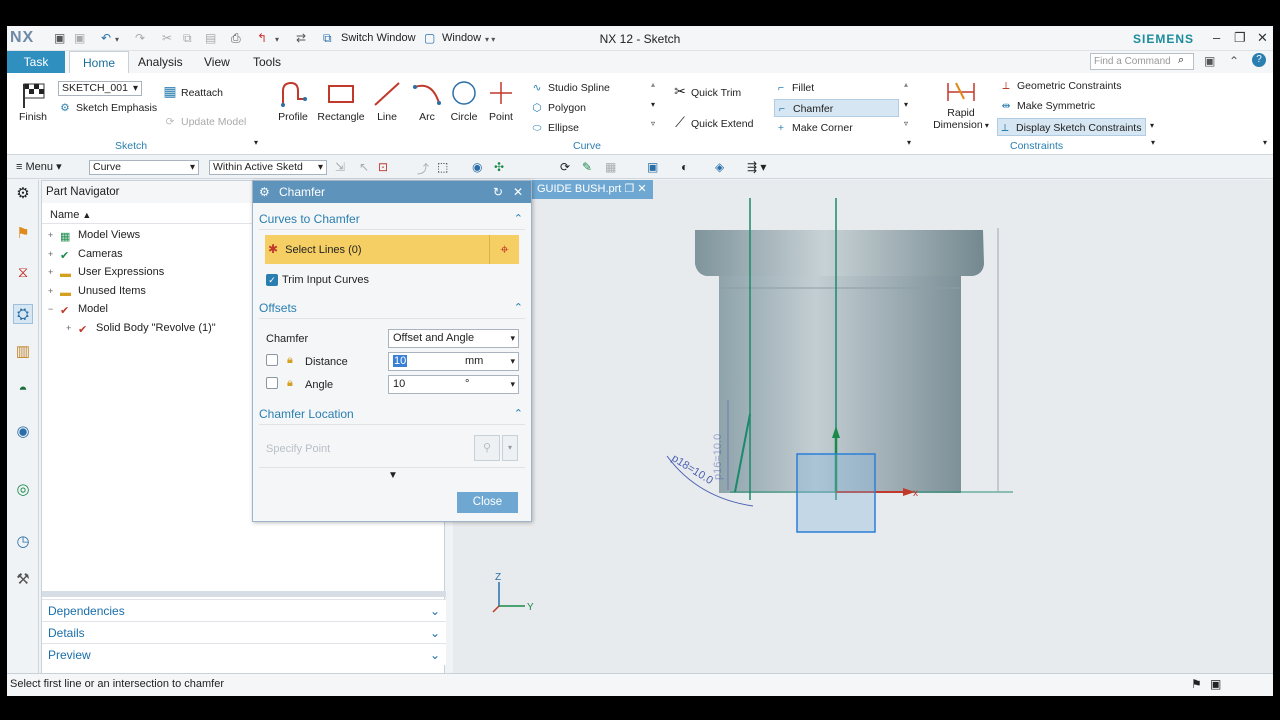  Describe the element at coordinates (684, 167) in the screenshot. I see `section-icon: ◐` at that location.